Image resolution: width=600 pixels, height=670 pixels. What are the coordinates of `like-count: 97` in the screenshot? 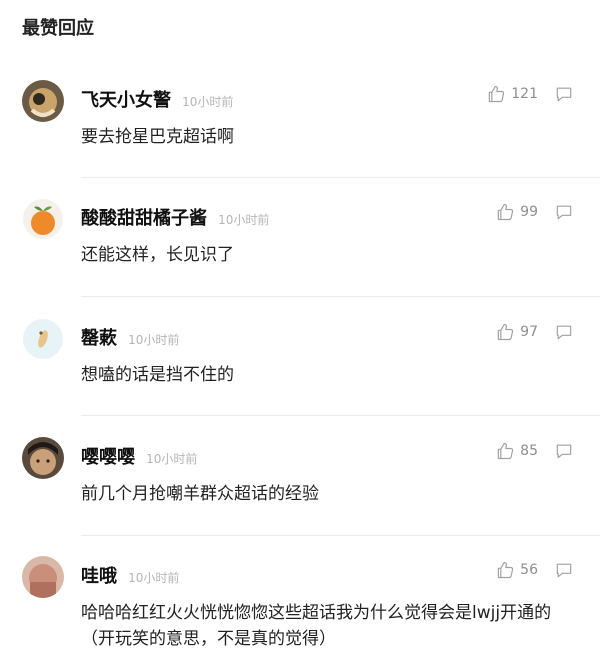 It's located at (529, 332).